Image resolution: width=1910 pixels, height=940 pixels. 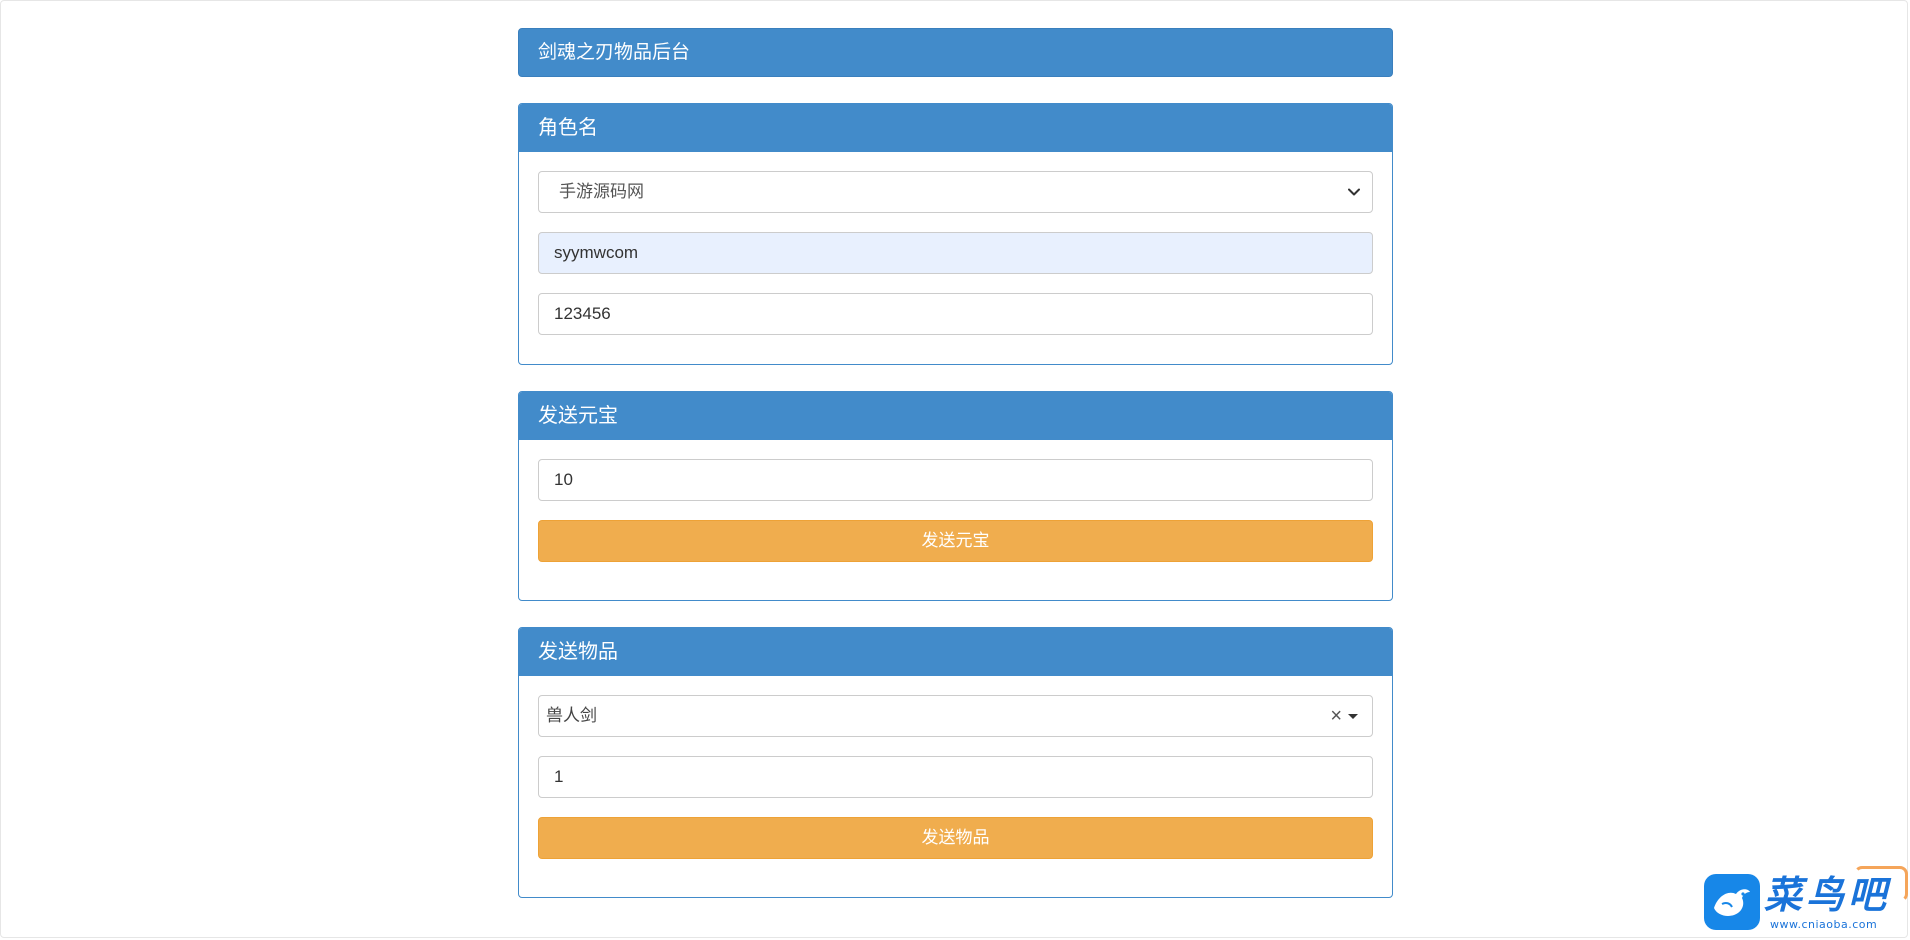 What do you see at coordinates (955, 716) in the screenshot?
I see `item-select: 兽人剑 ×` at bounding box center [955, 716].